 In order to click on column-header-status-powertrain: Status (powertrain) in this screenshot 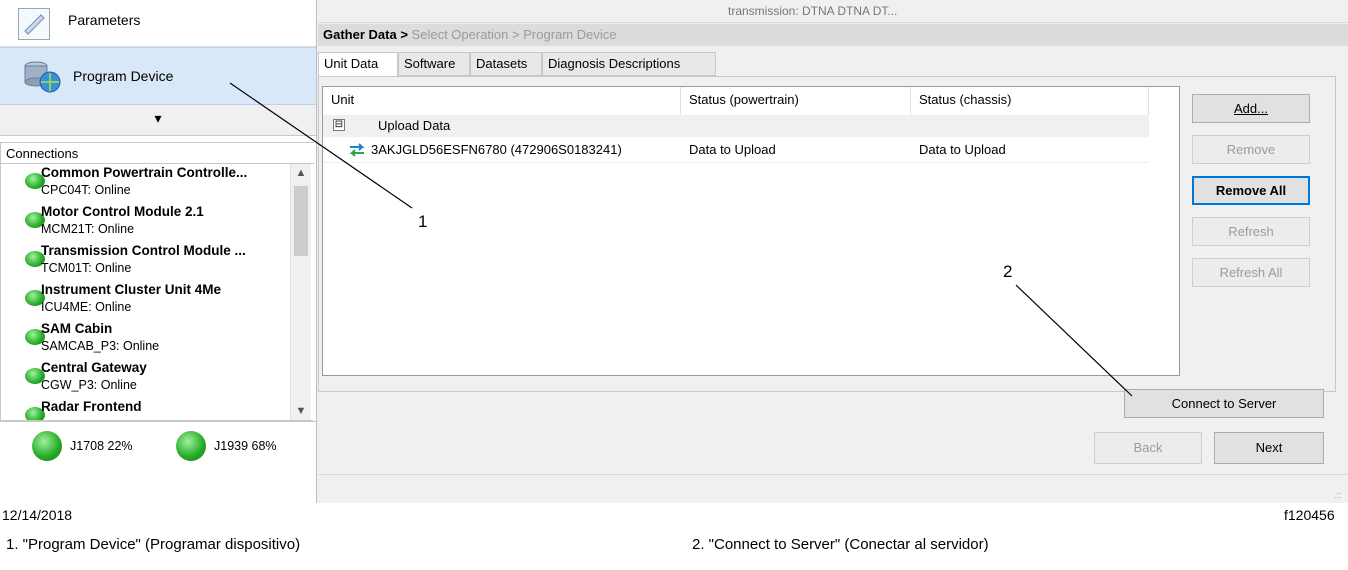, I will do `click(796, 101)`.